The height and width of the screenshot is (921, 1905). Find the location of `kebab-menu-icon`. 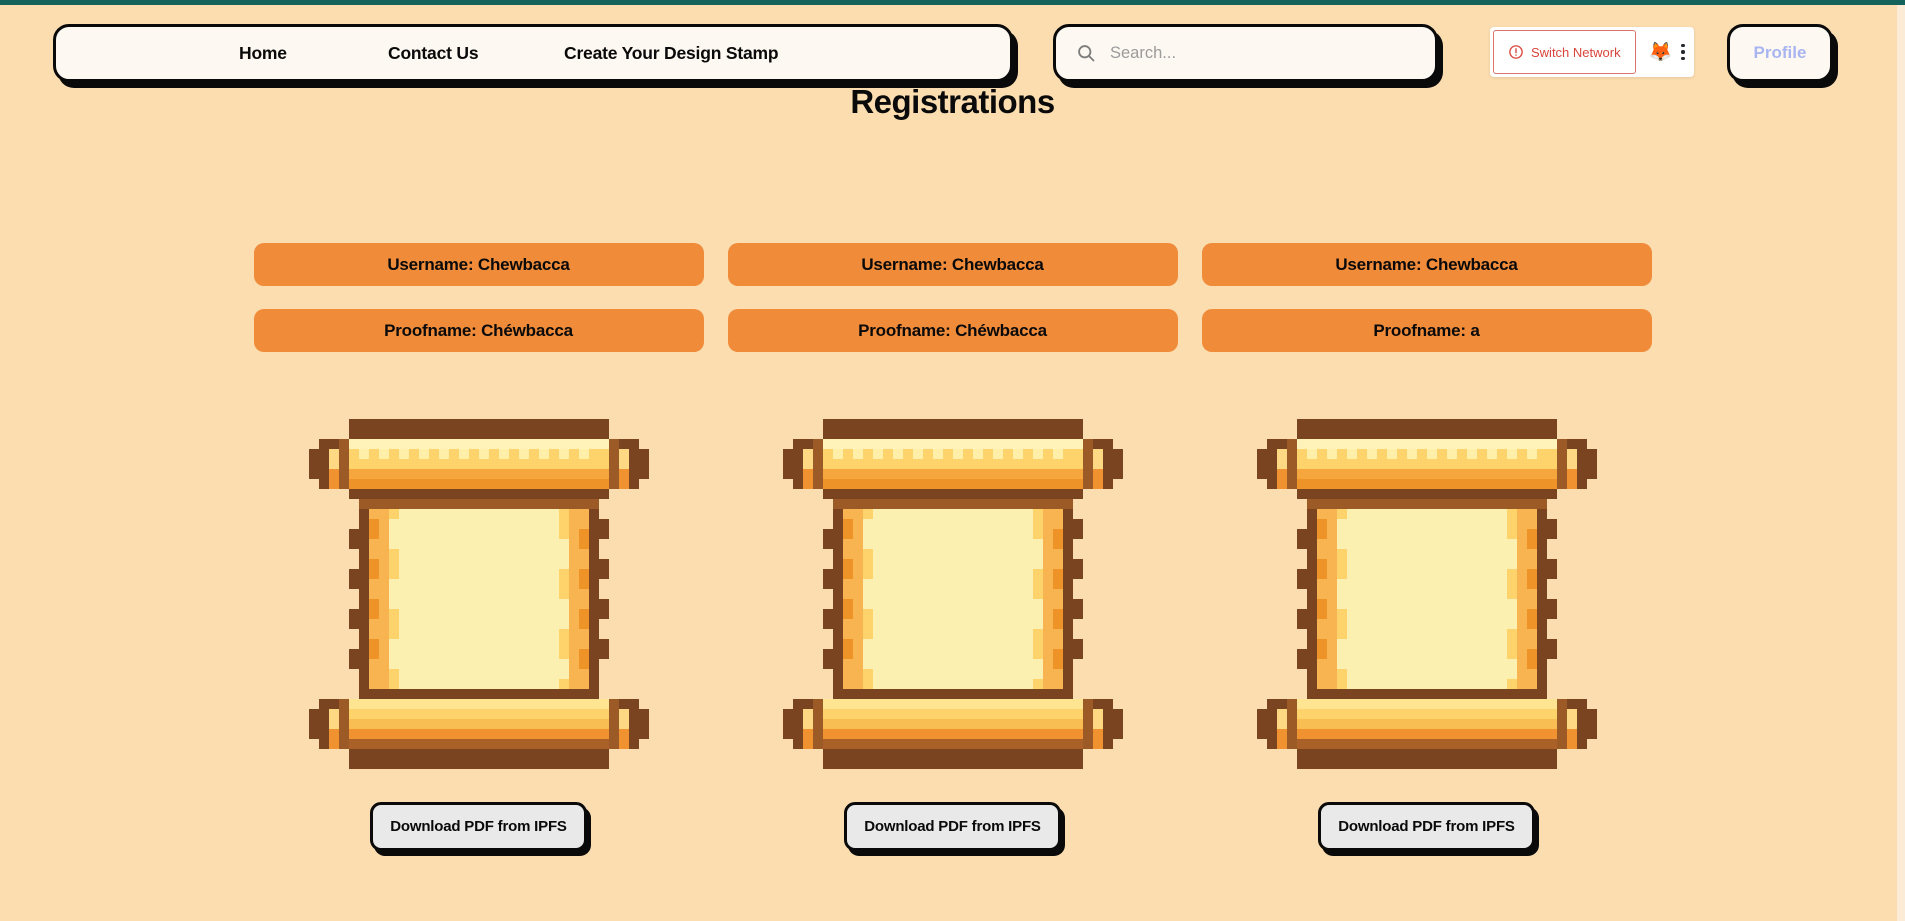

kebab-menu-icon is located at coordinates (1687, 52).